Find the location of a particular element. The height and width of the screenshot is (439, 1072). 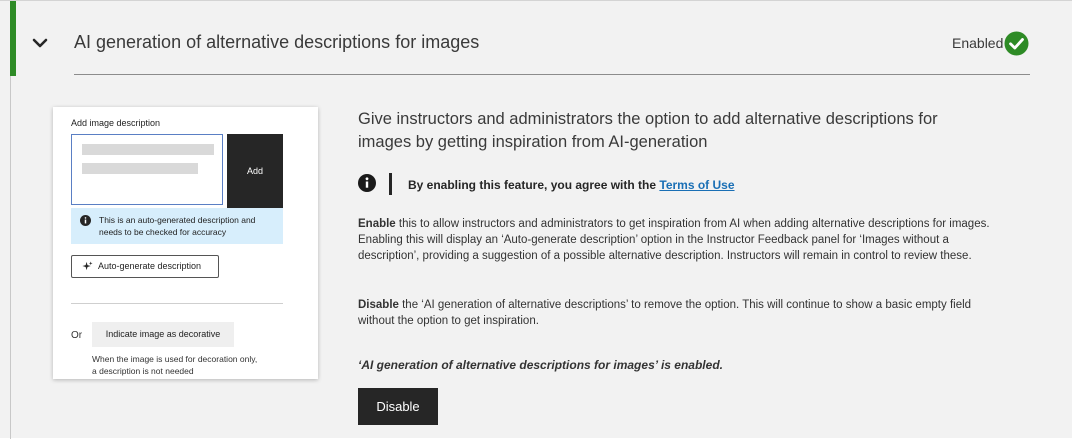

enable-keyword: Enable is located at coordinates (377, 224).